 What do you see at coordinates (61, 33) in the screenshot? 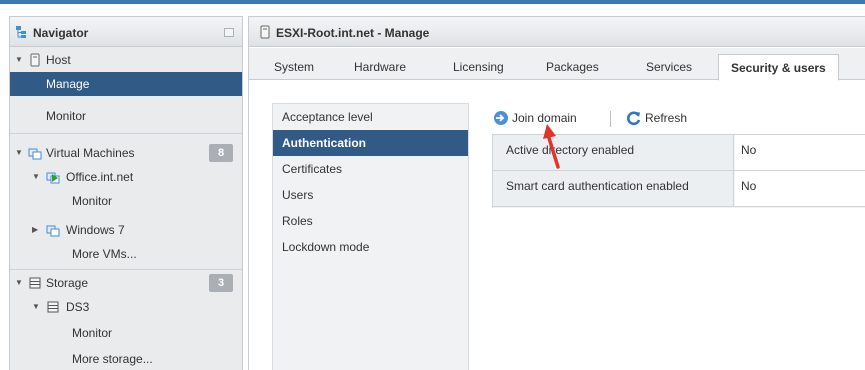
I see `navigator-title: Navigator` at bounding box center [61, 33].